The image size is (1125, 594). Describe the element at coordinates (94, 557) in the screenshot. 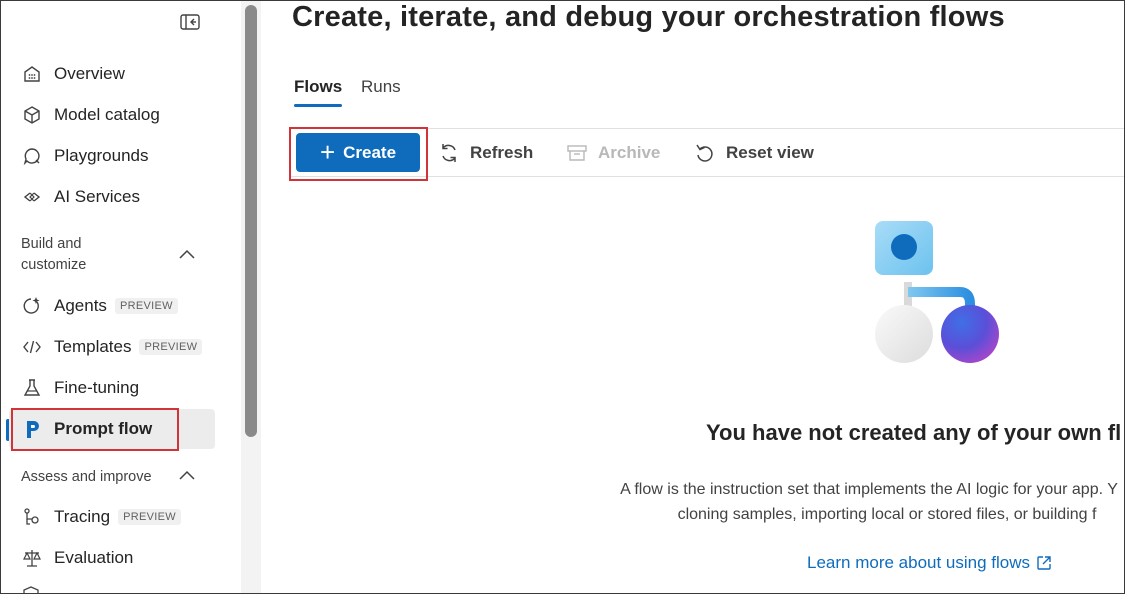

I see `sidebar-item-label: Evaluation` at that location.